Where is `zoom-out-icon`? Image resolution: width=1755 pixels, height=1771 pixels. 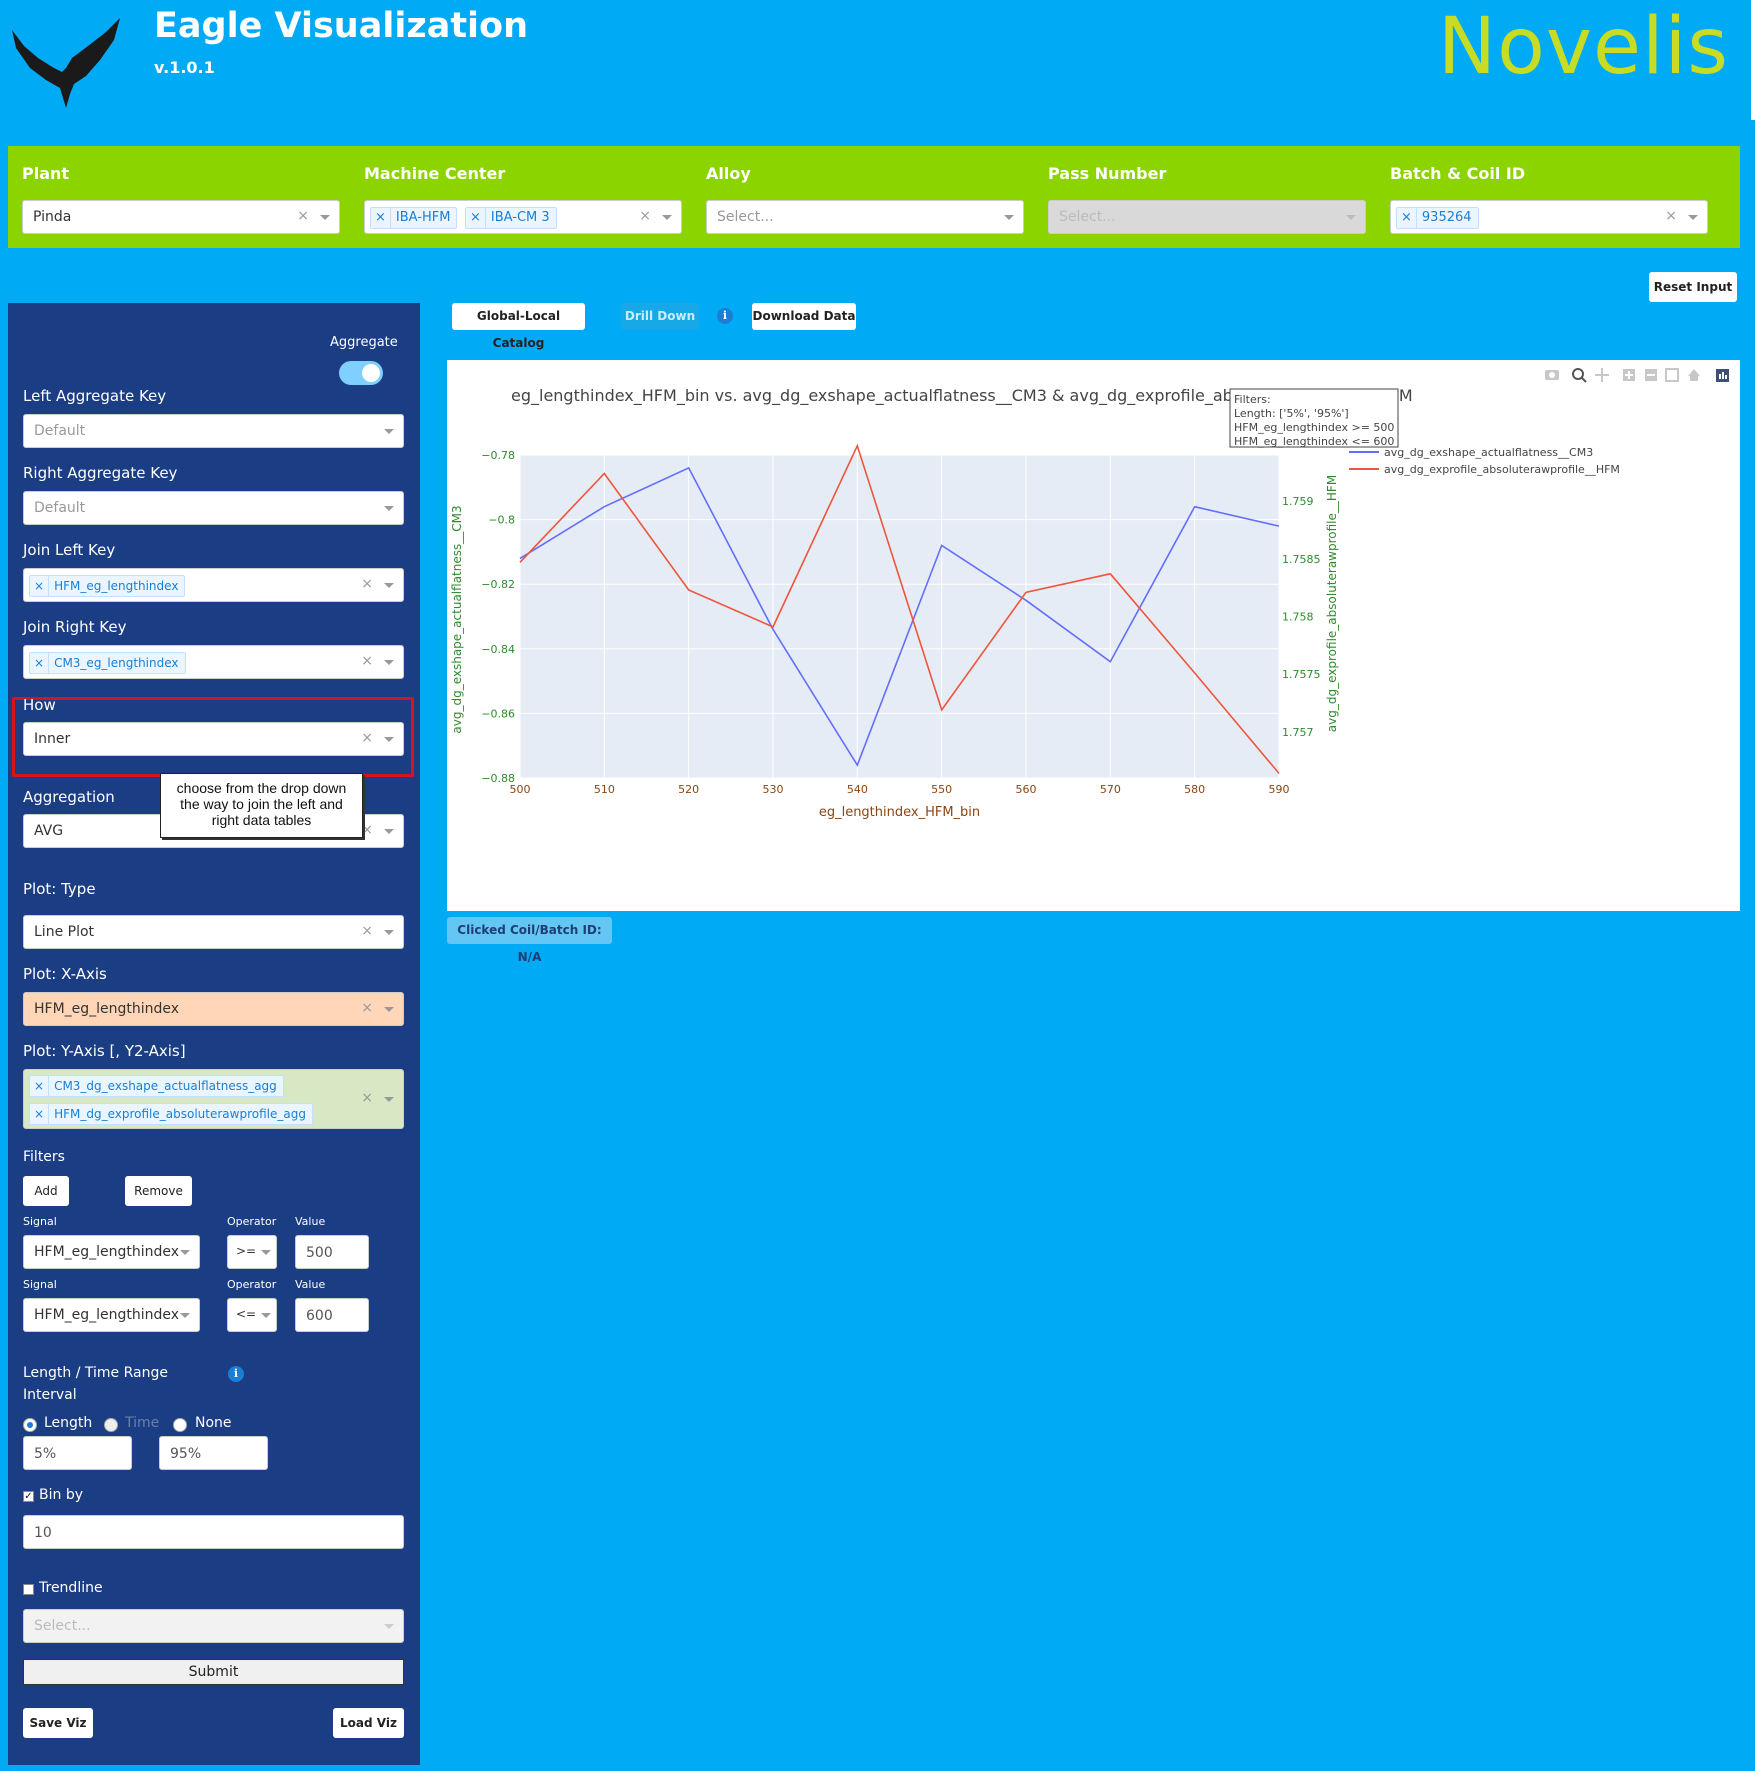 zoom-out-icon is located at coordinates (1651, 375).